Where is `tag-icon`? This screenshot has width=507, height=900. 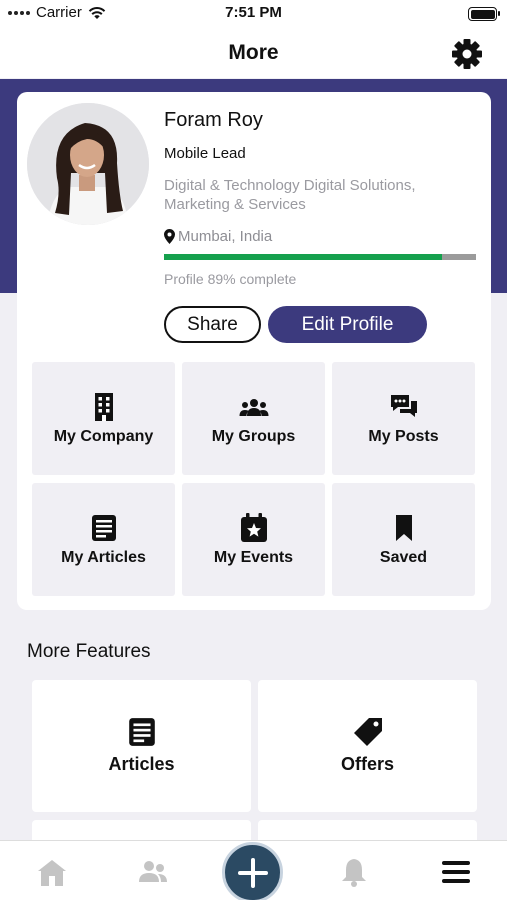 tag-icon is located at coordinates (367, 732).